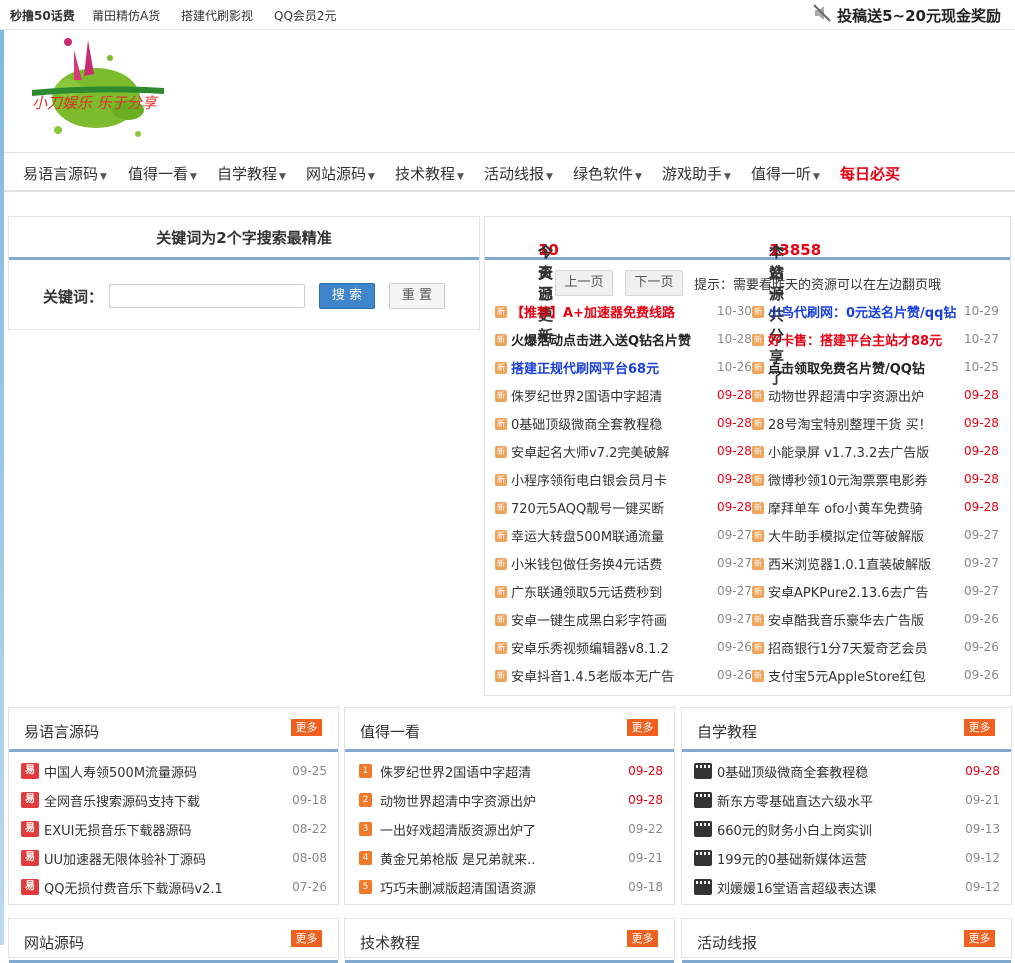  What do you see at coordinates (601, 339) in the screenshot?
I see `resource-title: 火爆活动点击进入送Q钻名片赞` at bounding box center [601, 339].